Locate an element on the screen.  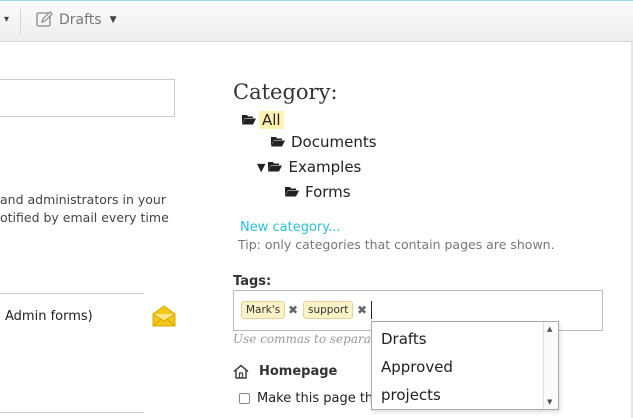
top-toolbar: ▾ Drafts ▼ is located at coordinates (316, 21).